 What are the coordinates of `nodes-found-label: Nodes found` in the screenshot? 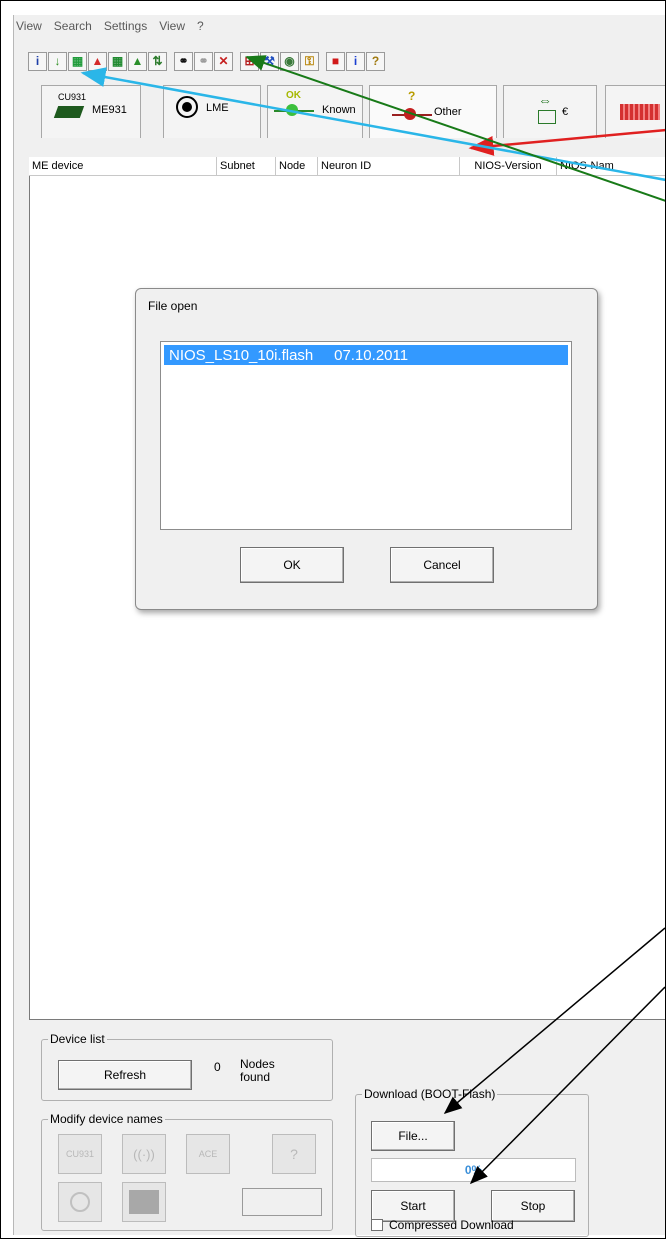 It's located at (257, 1070).